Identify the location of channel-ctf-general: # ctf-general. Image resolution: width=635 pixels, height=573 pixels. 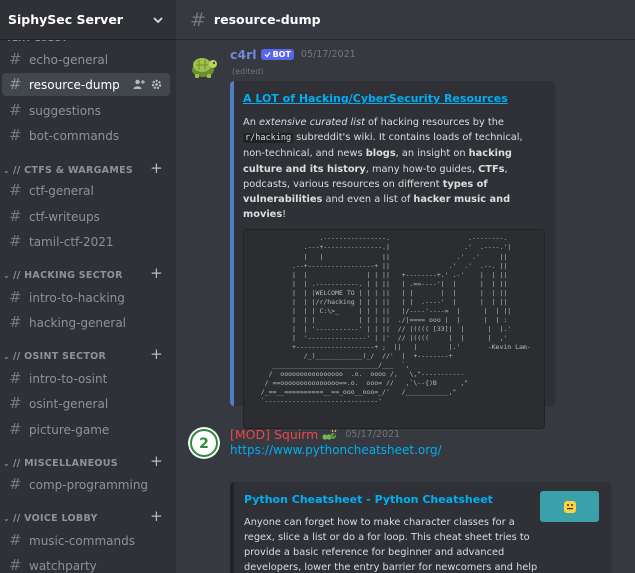
(86, 190).